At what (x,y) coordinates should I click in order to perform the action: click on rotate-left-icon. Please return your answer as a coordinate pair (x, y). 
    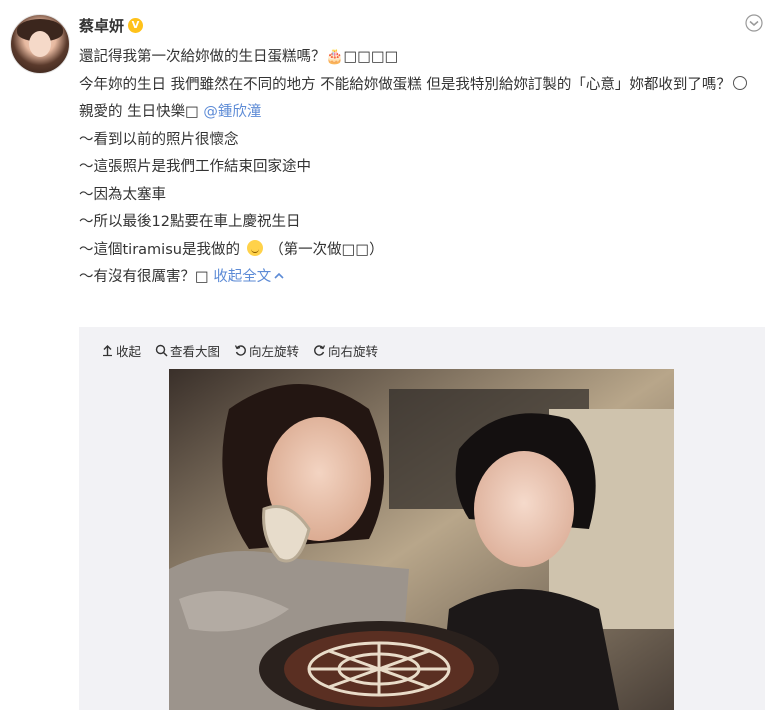
    Looking at the image, I should click on (240, 350).